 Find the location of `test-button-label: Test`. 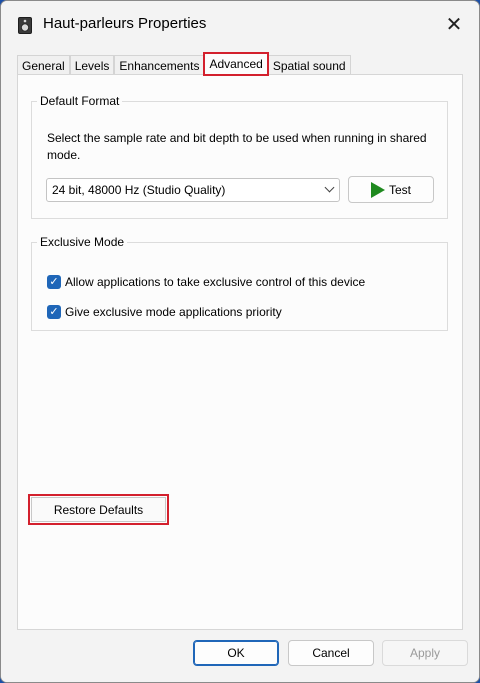

test-button-label: Test is located at coordinates (399, 189).